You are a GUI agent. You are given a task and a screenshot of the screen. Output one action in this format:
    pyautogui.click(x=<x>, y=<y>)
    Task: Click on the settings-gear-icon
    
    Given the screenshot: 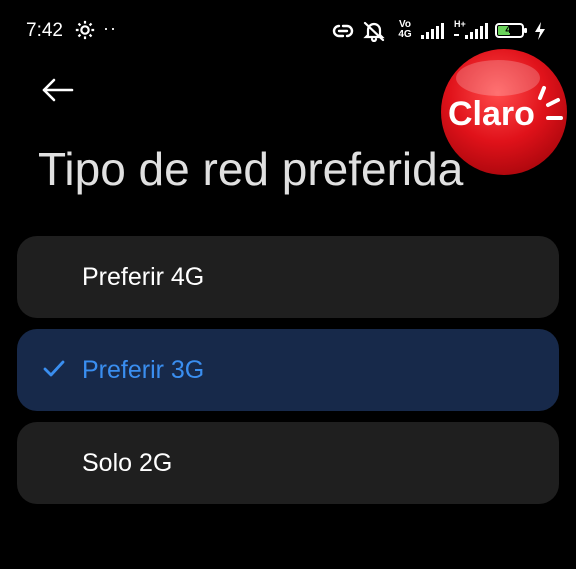 What is the action you would take?
    pyautogui.click(x=85, y=30)
    